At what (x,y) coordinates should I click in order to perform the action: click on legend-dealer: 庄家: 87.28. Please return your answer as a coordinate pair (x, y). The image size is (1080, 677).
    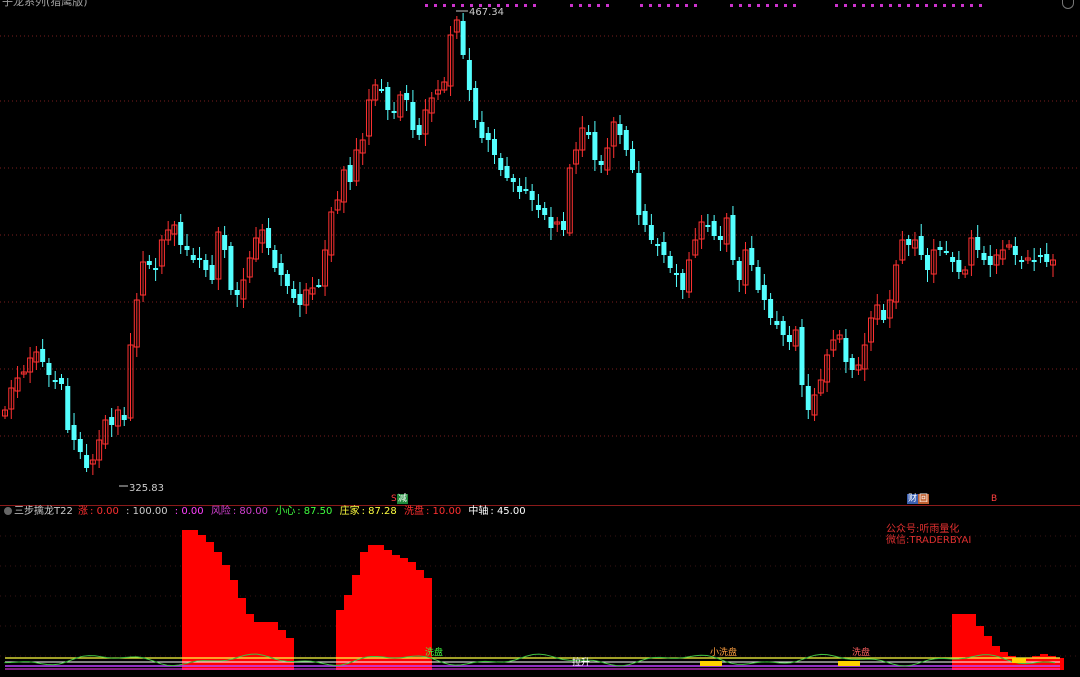
    Looking at the image, I should click on (368, 511).